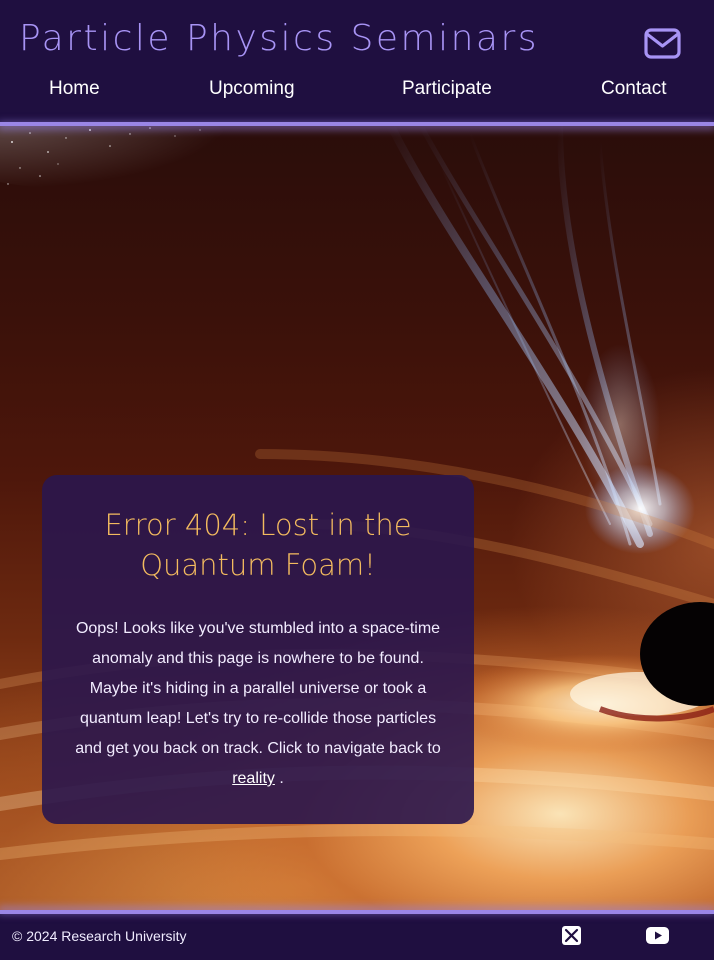  What do you see at coordinates (357, 936) in the screenshot?
I see `site-footer: © 2024 Research University` at bounding box center [357, 936].